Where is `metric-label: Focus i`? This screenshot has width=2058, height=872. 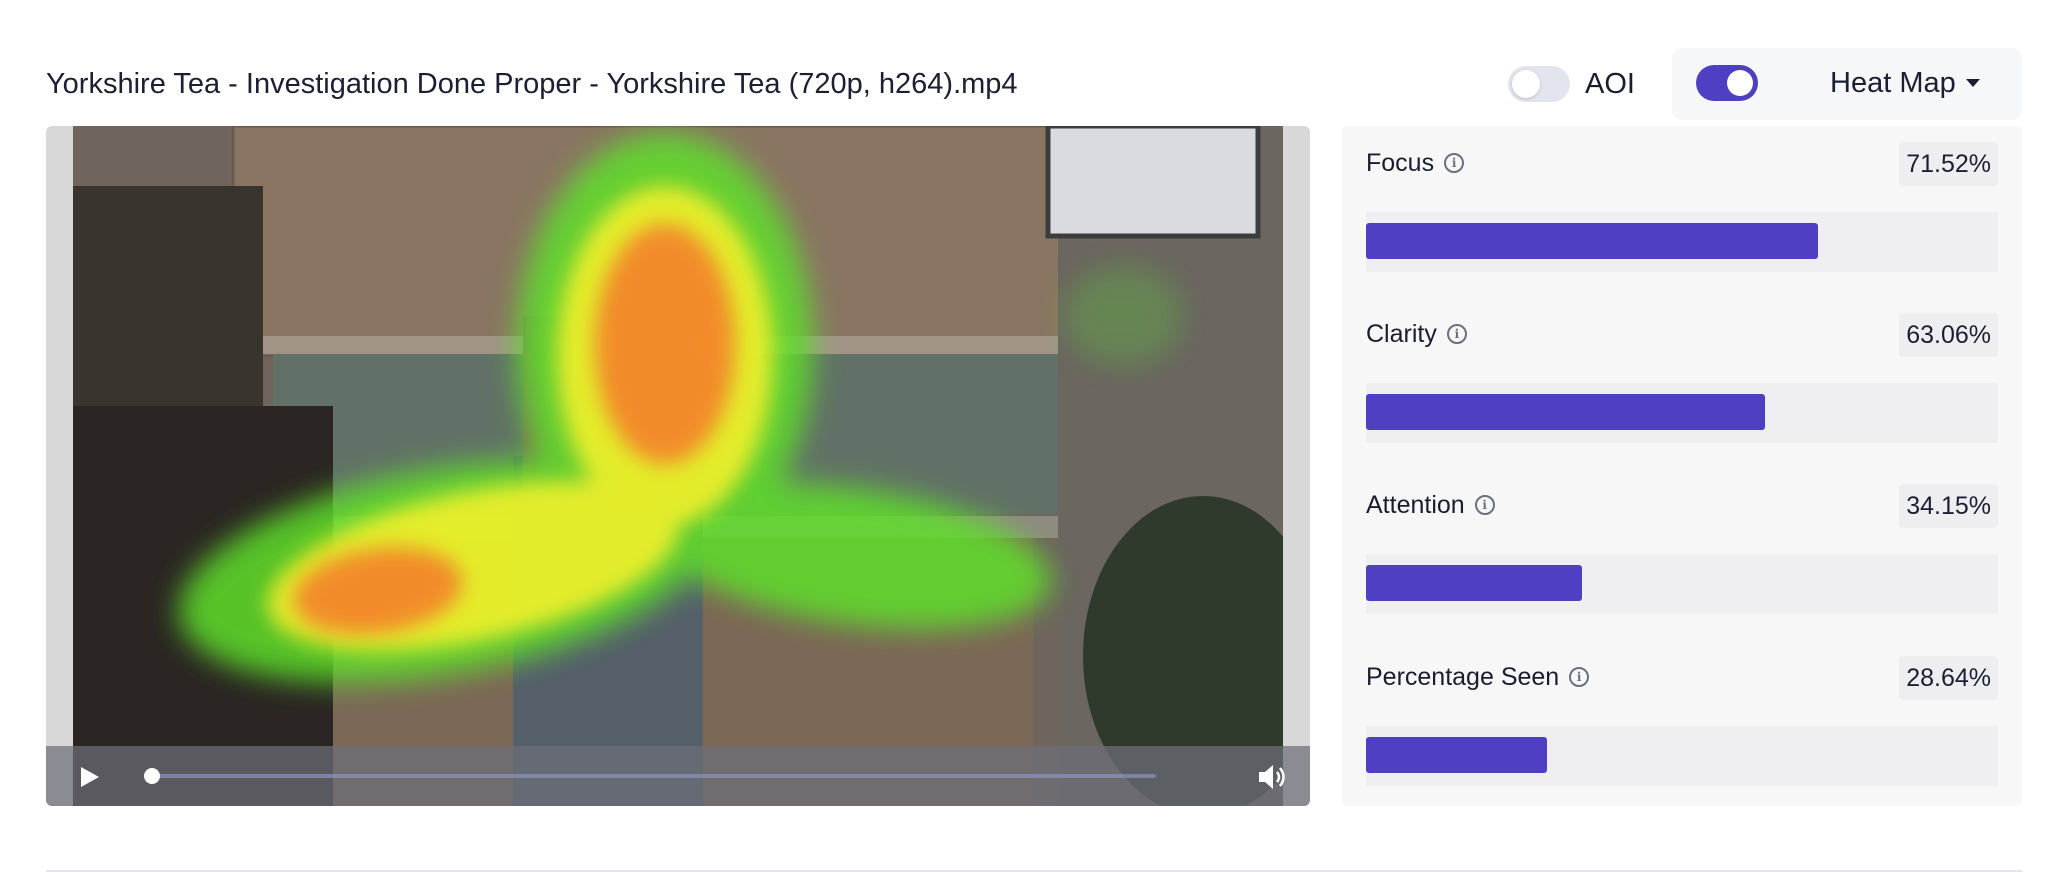
metric-label: Focus i is located at coordinates (1415, 163).